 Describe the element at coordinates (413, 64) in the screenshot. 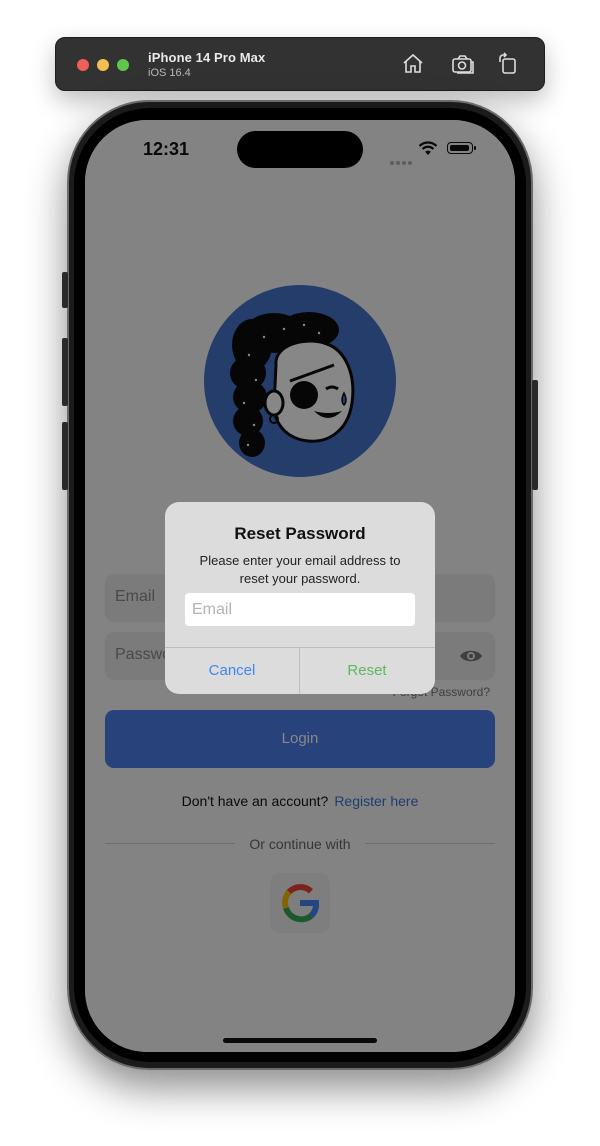

I see `home-icon` at that location.